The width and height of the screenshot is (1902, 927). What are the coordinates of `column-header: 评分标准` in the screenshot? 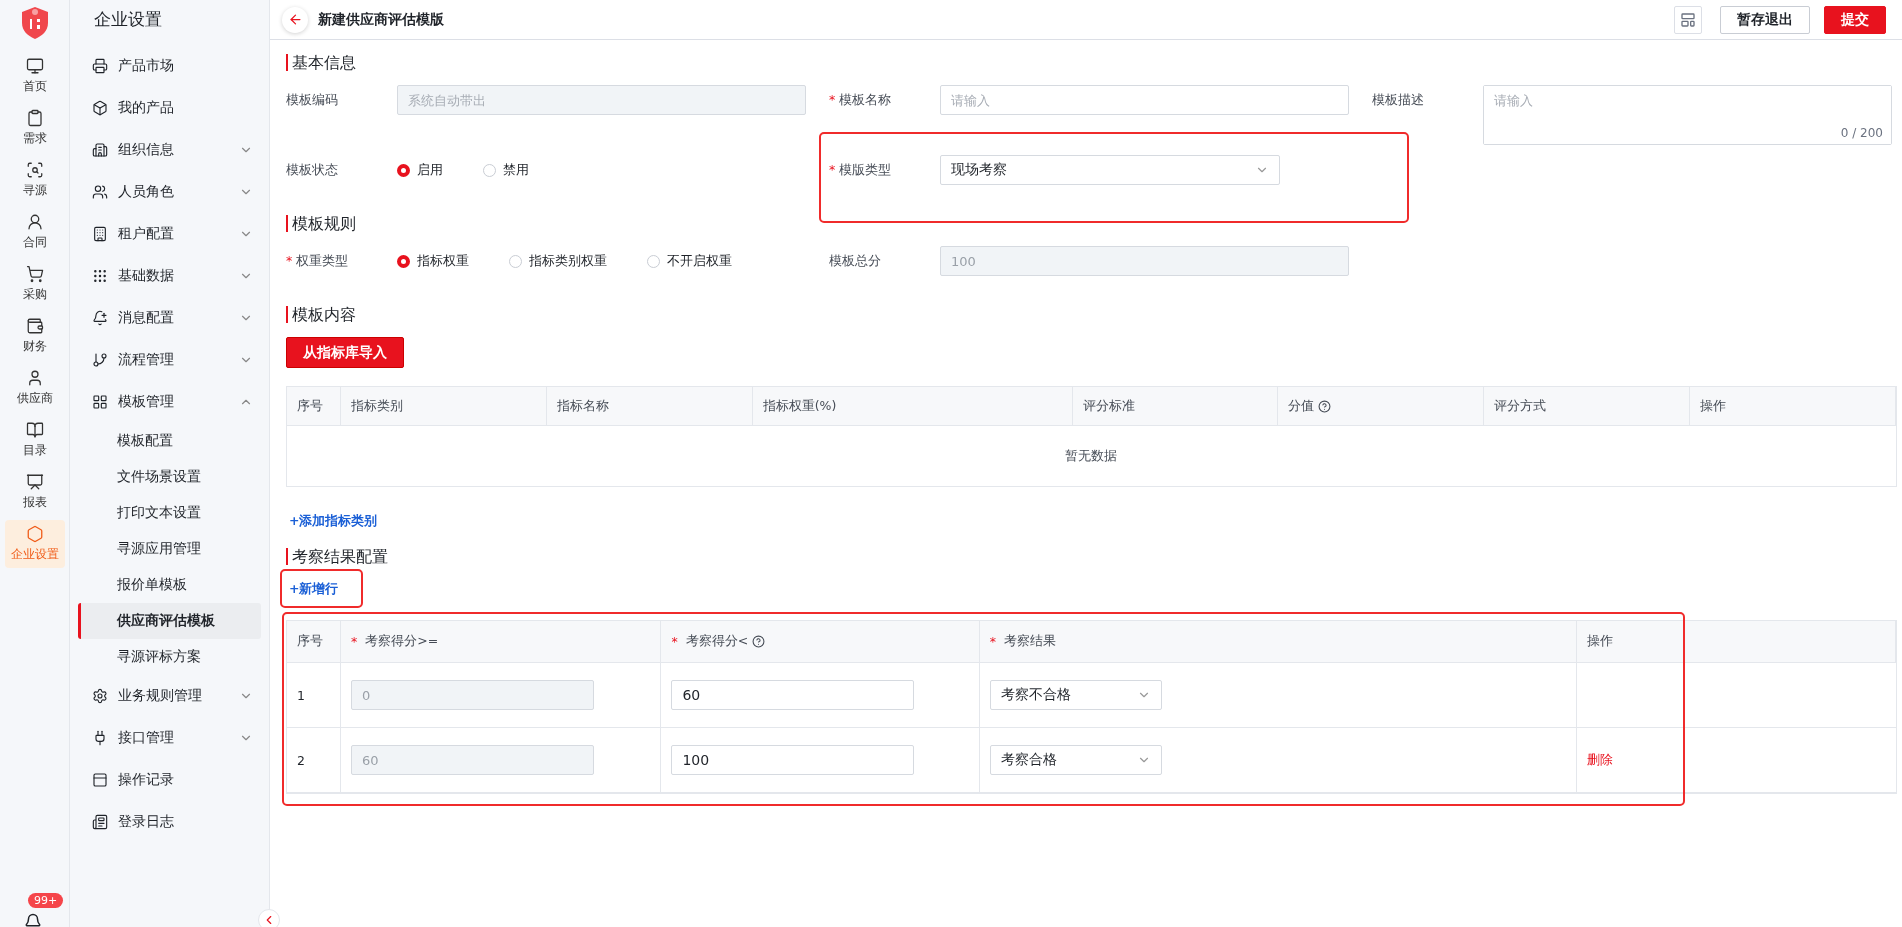 It's located at (1175, 406).